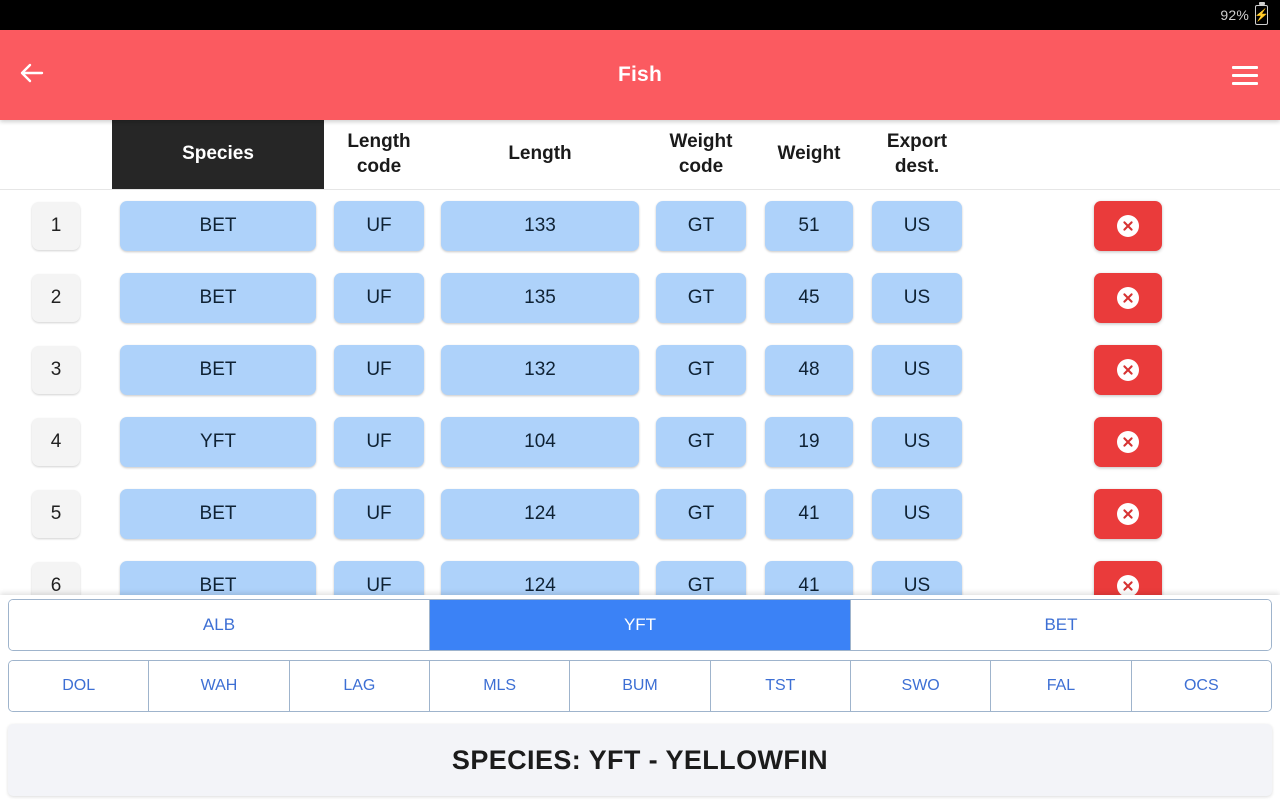 Image resolution: width=1280 pixels, height=800 pixels. I want to click on column-header-length-code-line1: Length, so click(379, 141).